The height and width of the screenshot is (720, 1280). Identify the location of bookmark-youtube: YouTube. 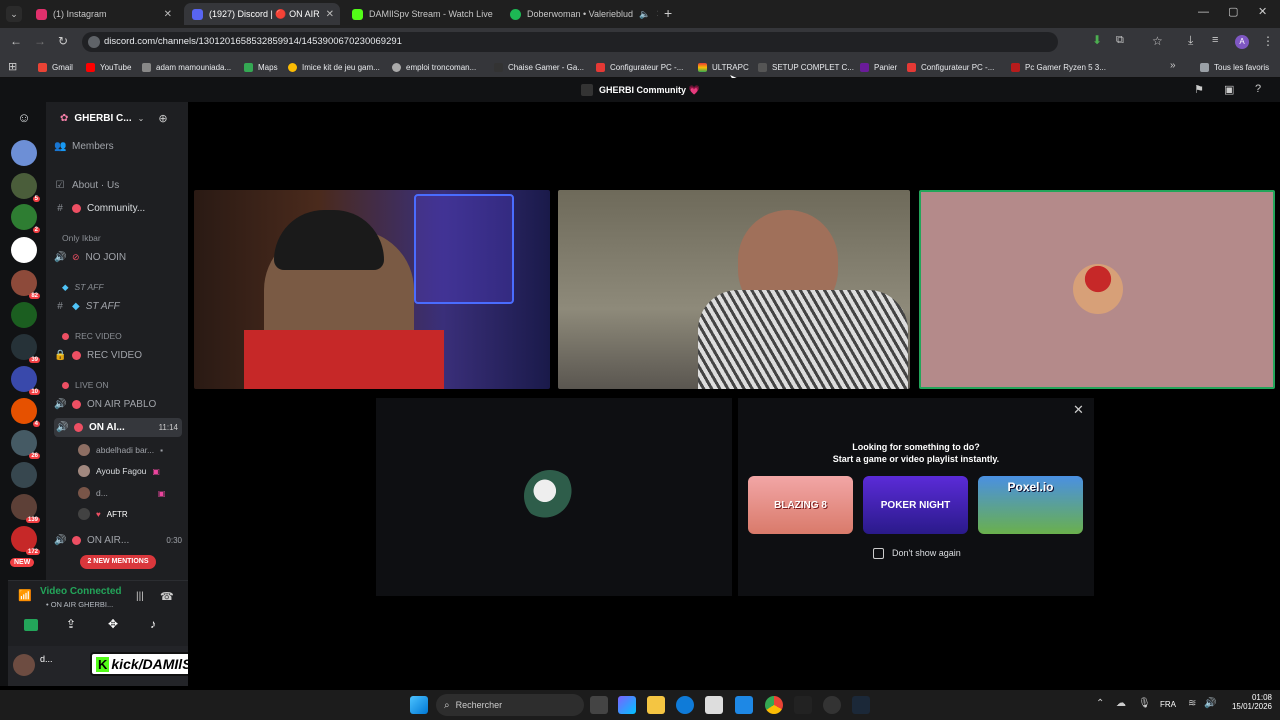
(108, 67).